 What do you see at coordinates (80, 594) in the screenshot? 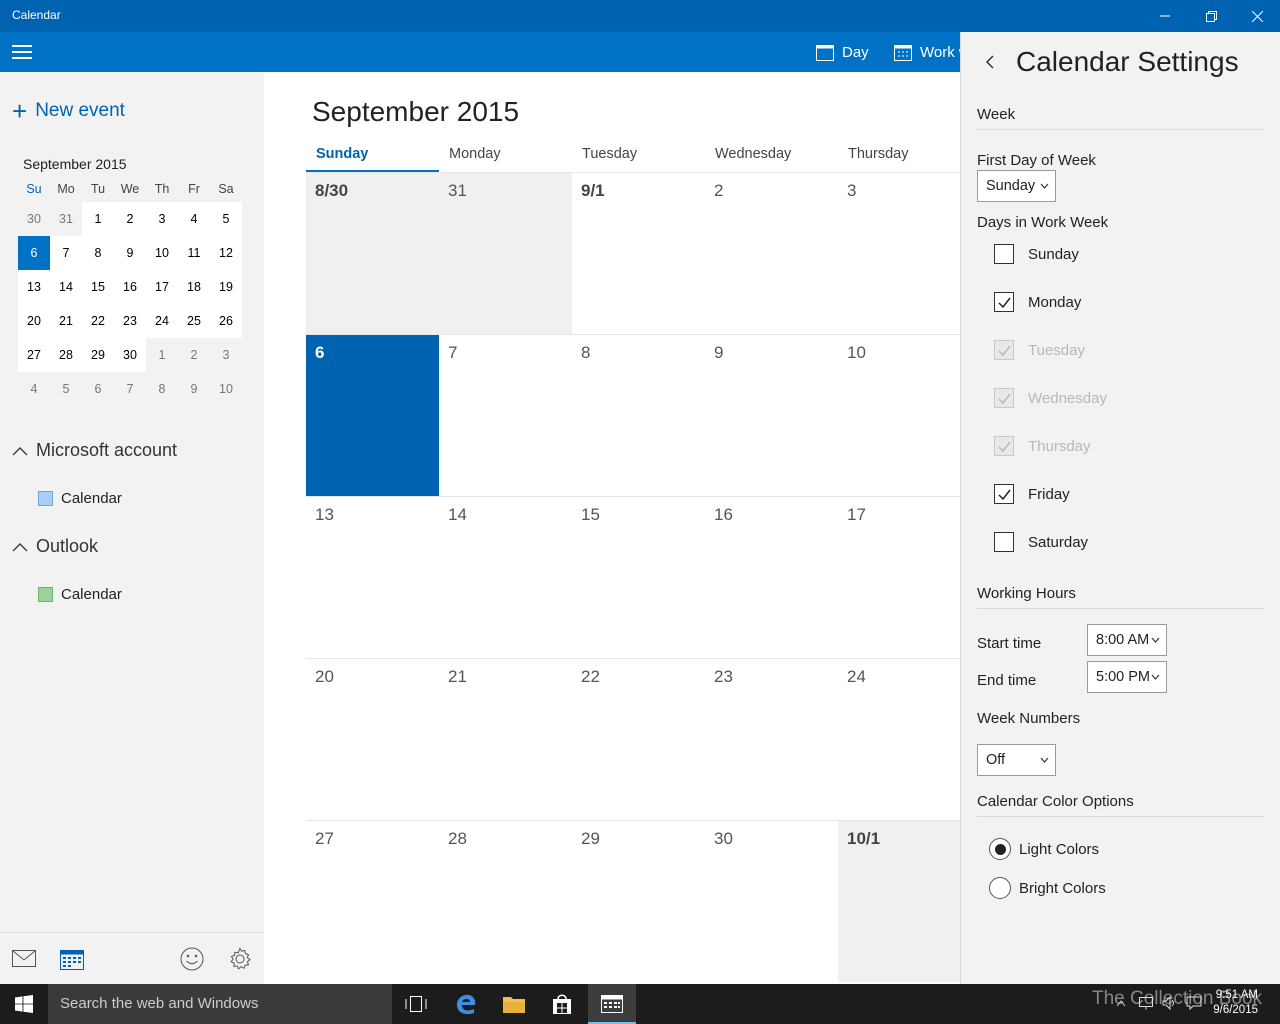
I see `calendar-item-outlook: Calendar` at bounding box center [80, 594].